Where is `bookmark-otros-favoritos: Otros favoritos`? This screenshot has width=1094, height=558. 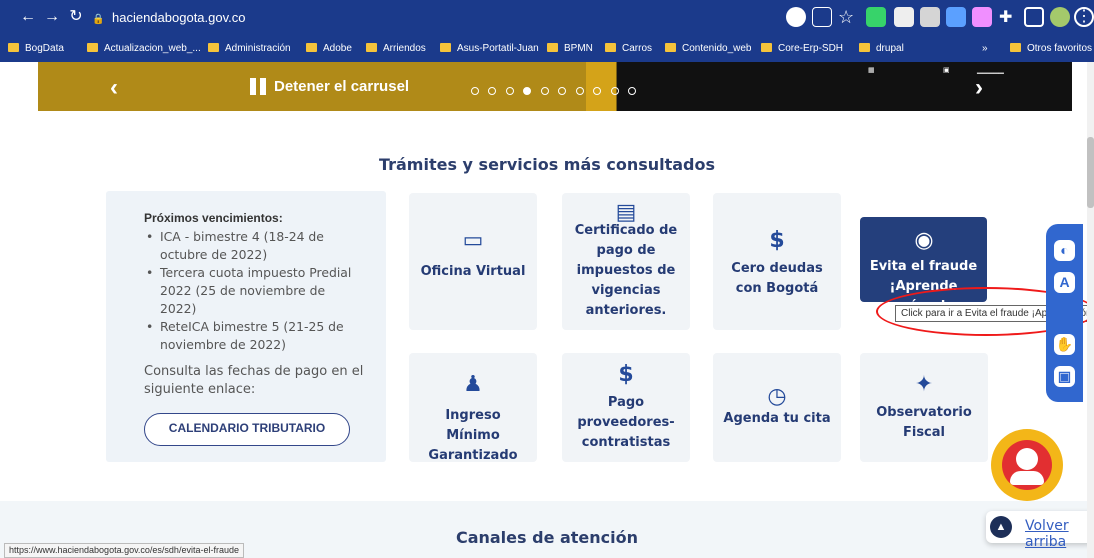 bookmark-otros-favoritos: Otros favoritos is located at coordinates (1051, 49).